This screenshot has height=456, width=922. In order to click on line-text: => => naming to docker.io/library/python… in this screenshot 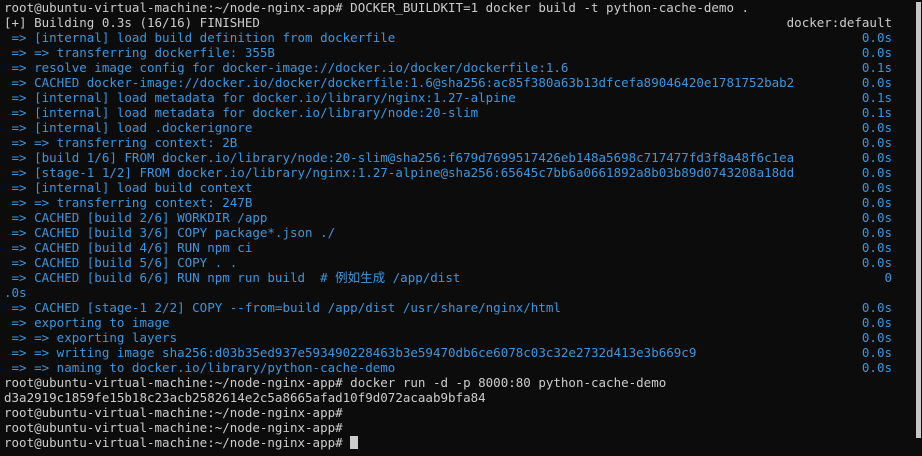, I will do `click(200, 367)`.